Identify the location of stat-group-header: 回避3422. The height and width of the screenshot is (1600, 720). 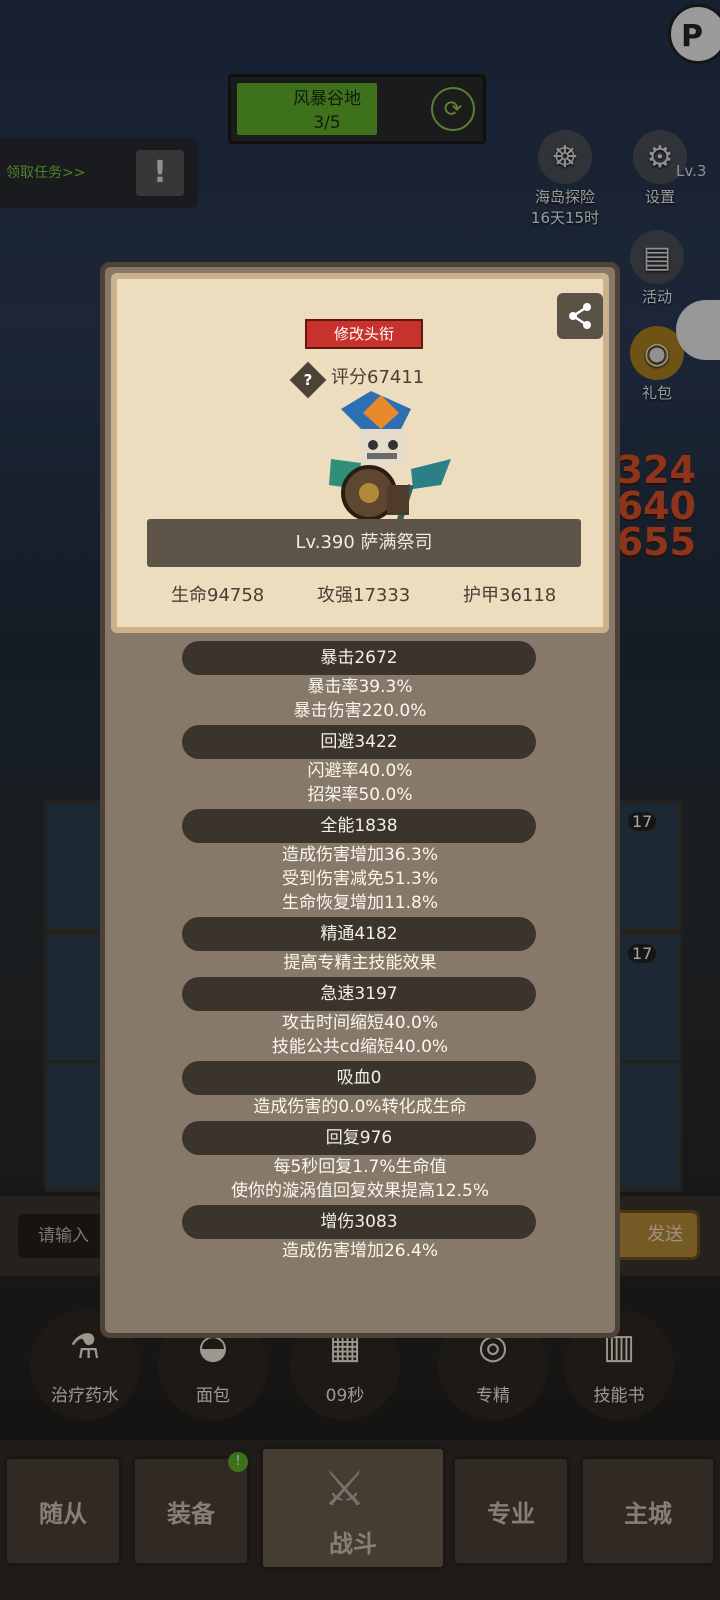
(359, 742).